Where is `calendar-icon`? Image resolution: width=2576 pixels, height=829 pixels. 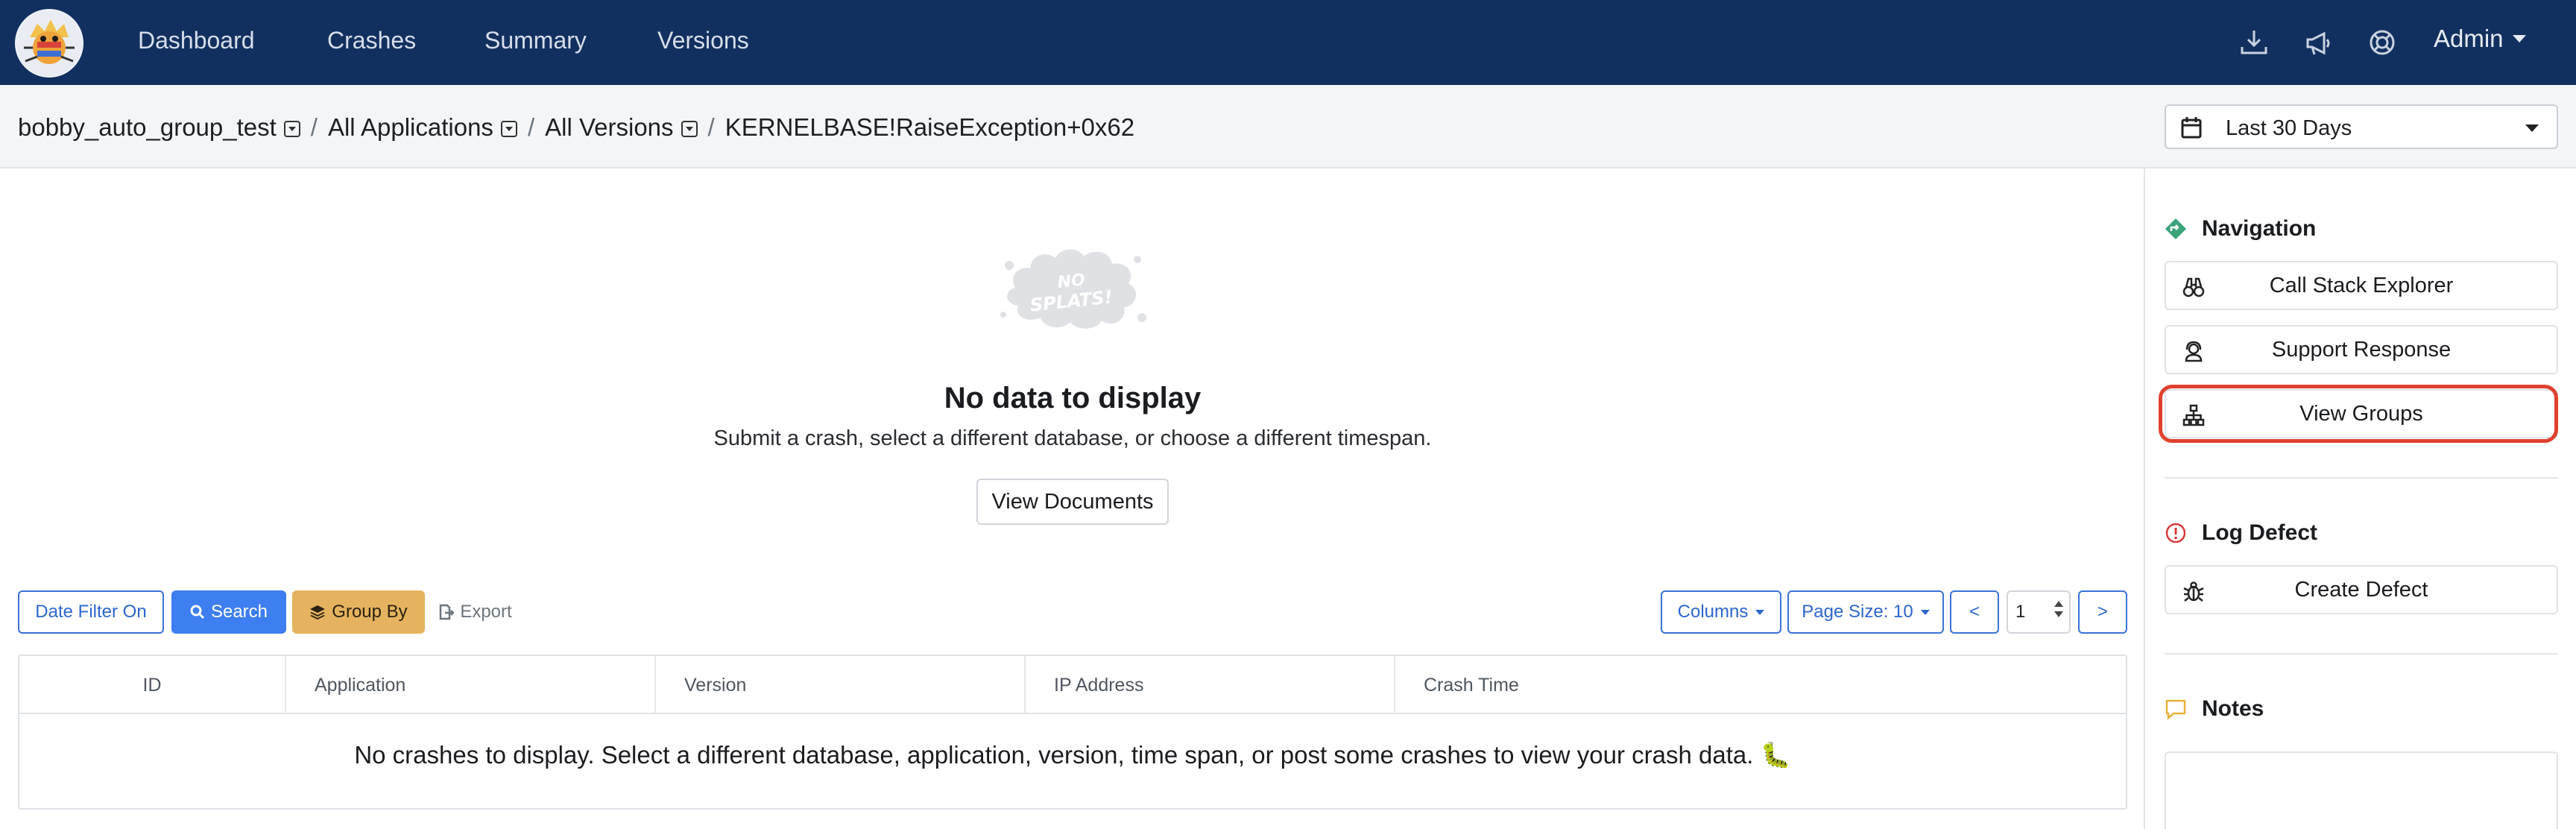
calendar-icon is located at coordinates (2191, 127).